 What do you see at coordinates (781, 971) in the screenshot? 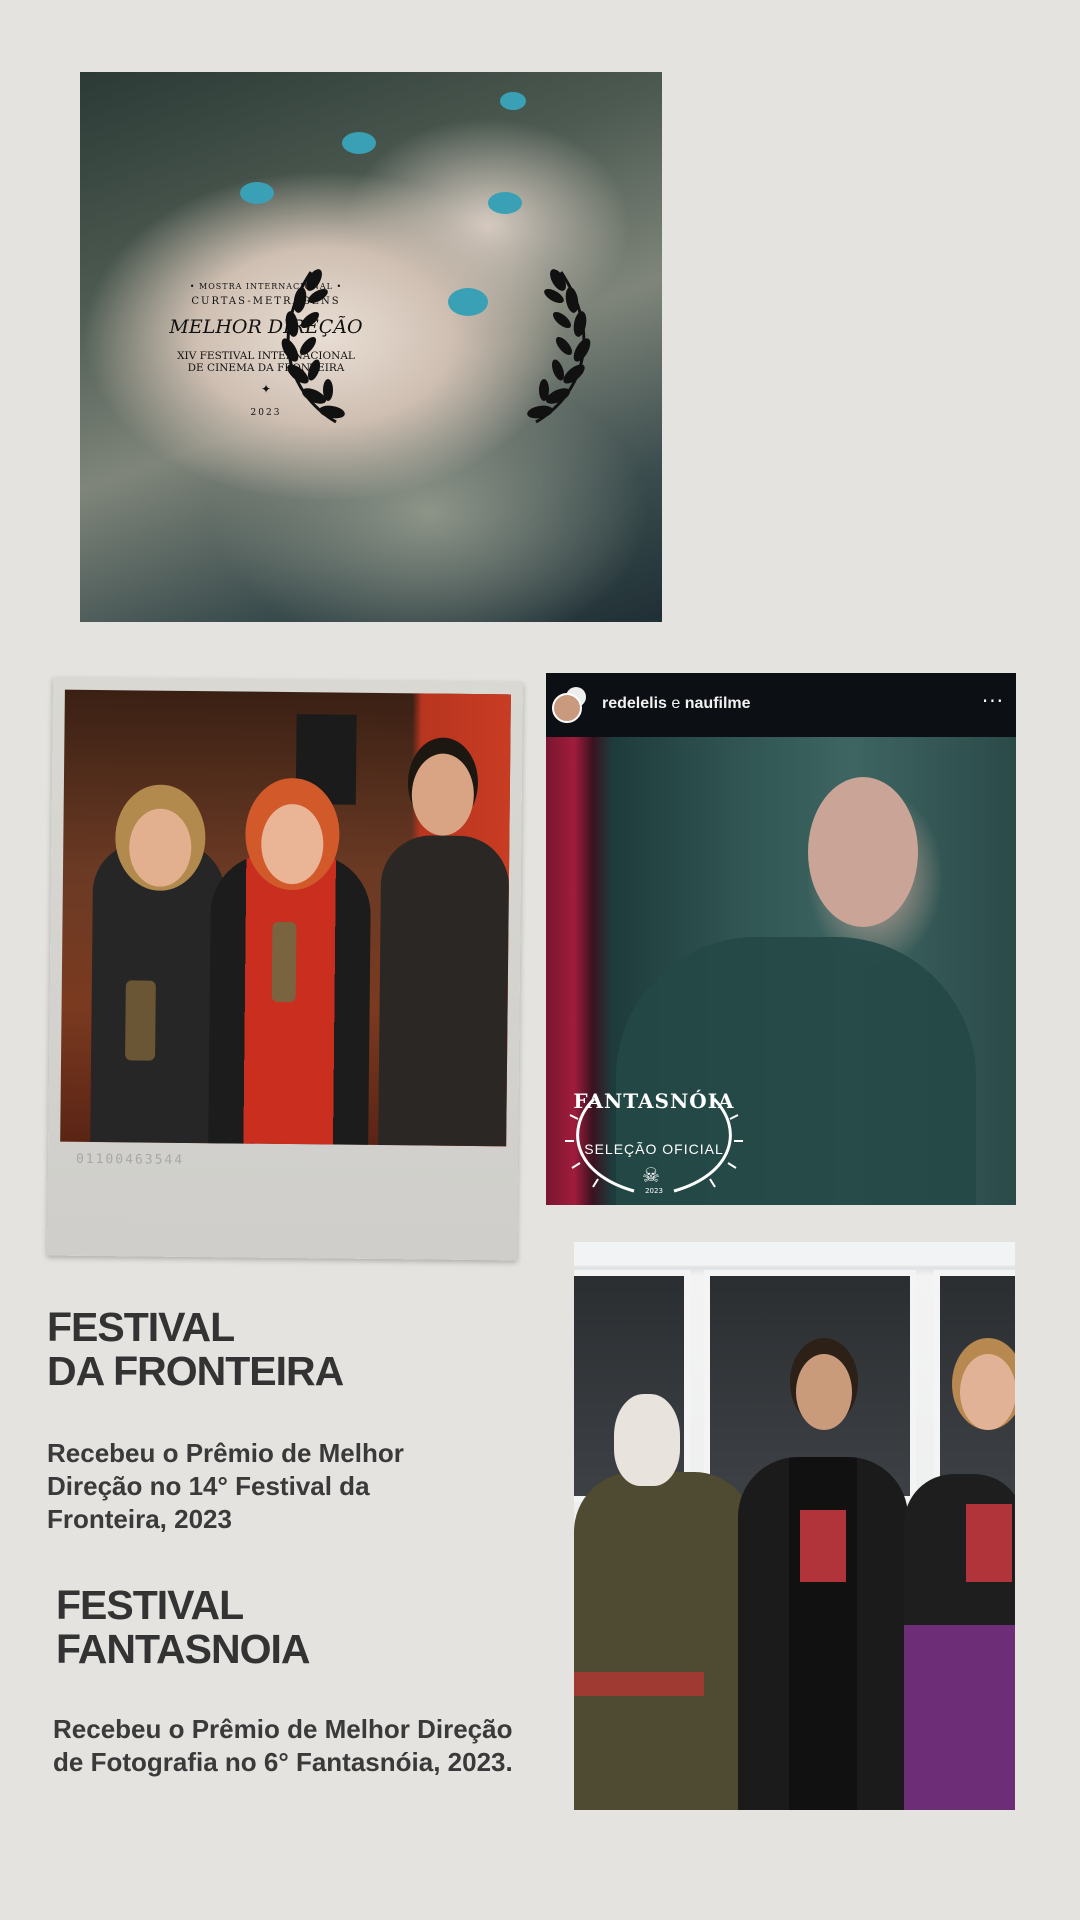
I see `film-still-woman-photo: FANTASNÓIA SELEÇÃO OFICIAL ☠ 2023` at bounding box center [781, 971].